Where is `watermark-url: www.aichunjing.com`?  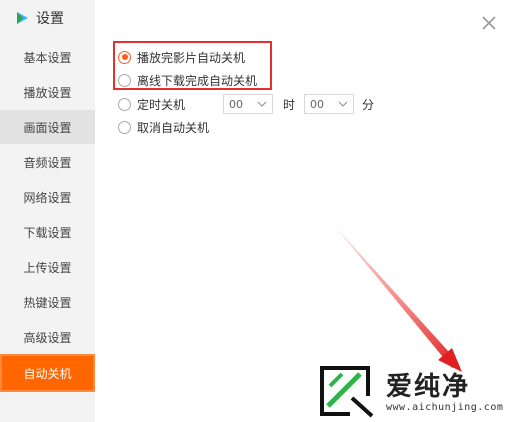
watermark-url: www.aichunjing.com is located at coordinates (445, 407).